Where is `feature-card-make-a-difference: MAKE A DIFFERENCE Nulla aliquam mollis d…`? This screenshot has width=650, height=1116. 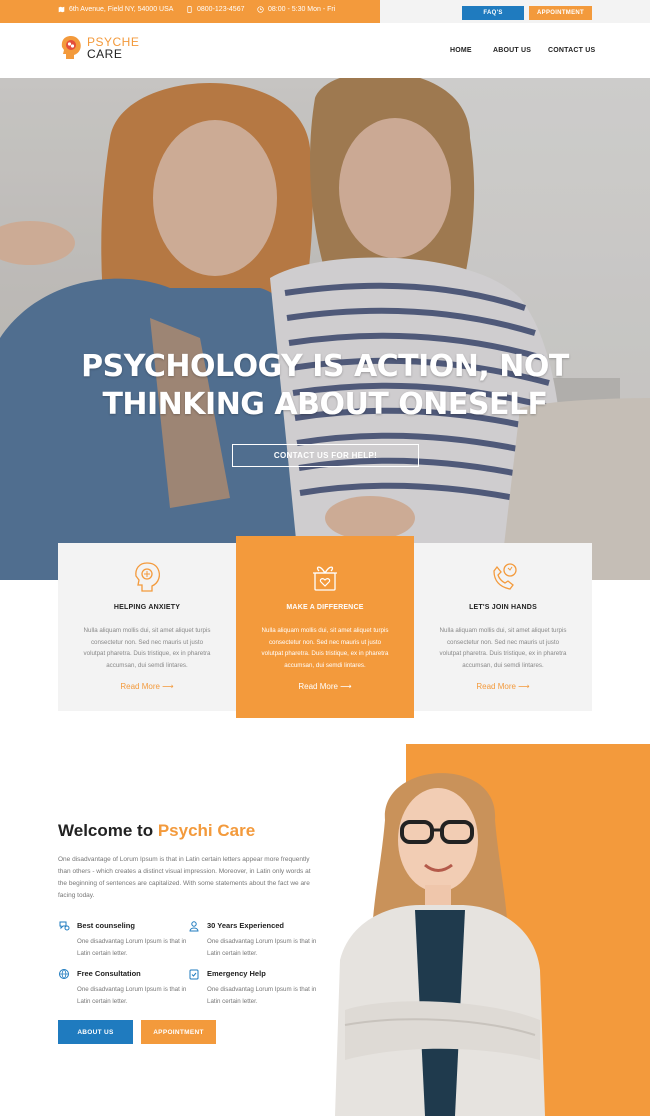 feature-card-make-a-difference: MAKE A DIFFERENCE Nulla aliquam mollis d… is located at coordinates (325, 627).